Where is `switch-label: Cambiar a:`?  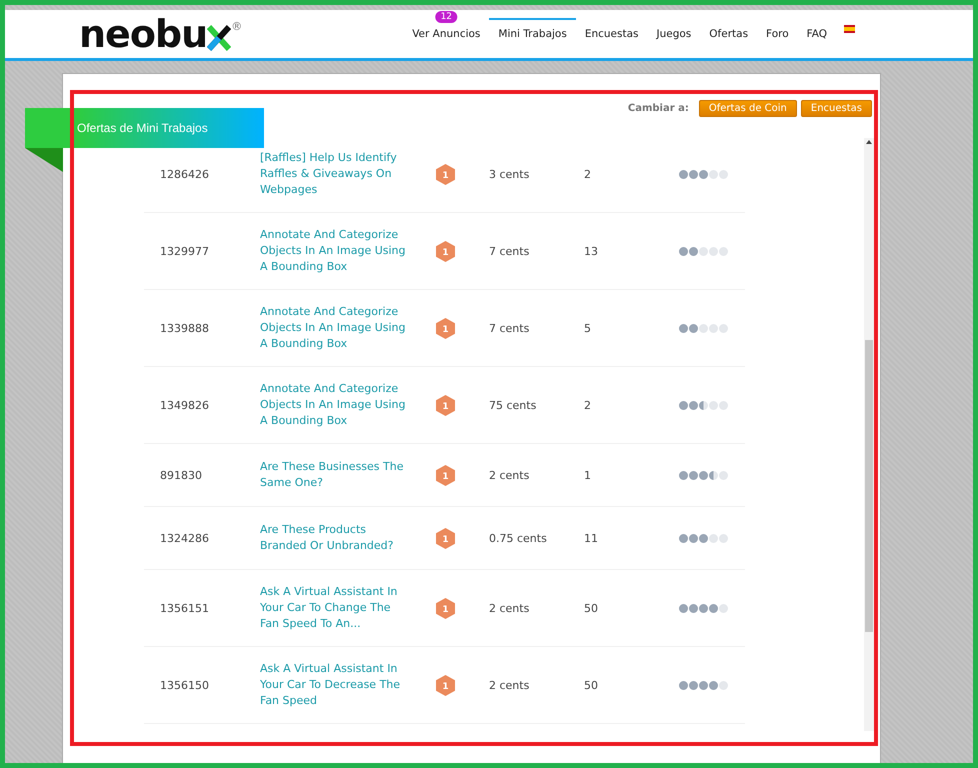
switch-label: Cambiar a: is located at coordinates (658, 108).